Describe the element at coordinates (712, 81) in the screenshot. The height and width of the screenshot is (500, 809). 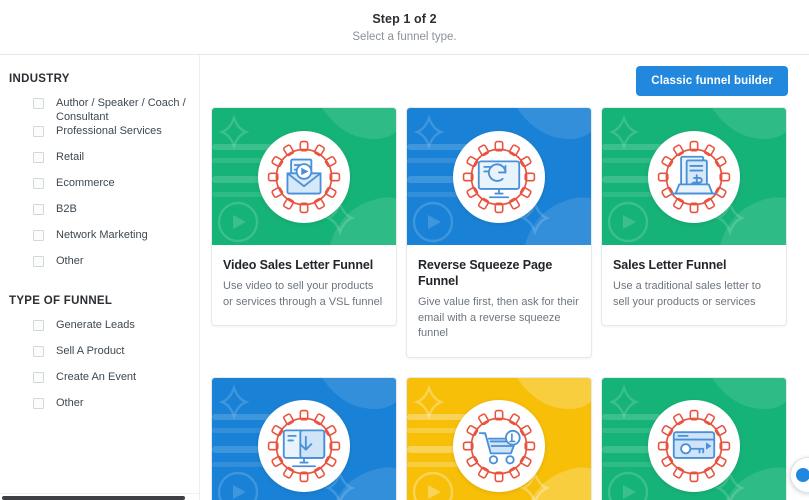
I see `classic-funnel-builder-button: Classic funnel builder` at that location.